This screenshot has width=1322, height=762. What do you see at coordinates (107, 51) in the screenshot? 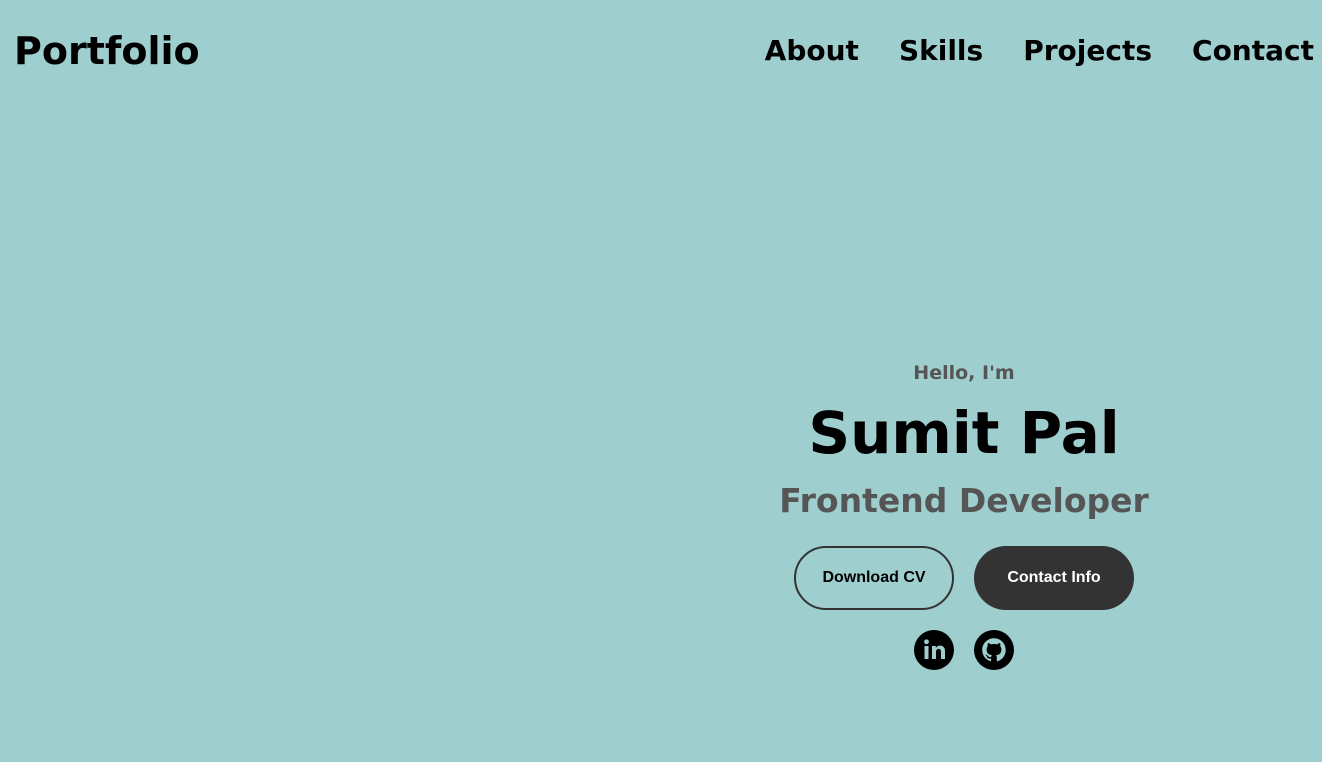
I see `site-logo: Portfolio` at bounding box center [107, 51].